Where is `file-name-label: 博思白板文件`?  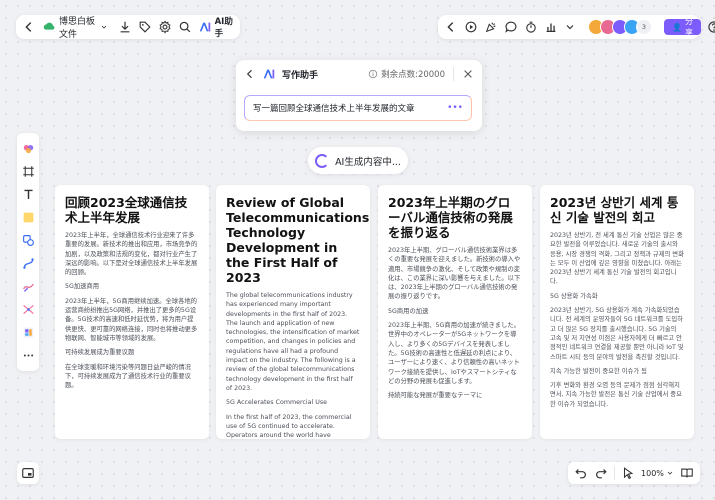
file-name-label: 博思白板文件 is located at coordinates (77, 28).